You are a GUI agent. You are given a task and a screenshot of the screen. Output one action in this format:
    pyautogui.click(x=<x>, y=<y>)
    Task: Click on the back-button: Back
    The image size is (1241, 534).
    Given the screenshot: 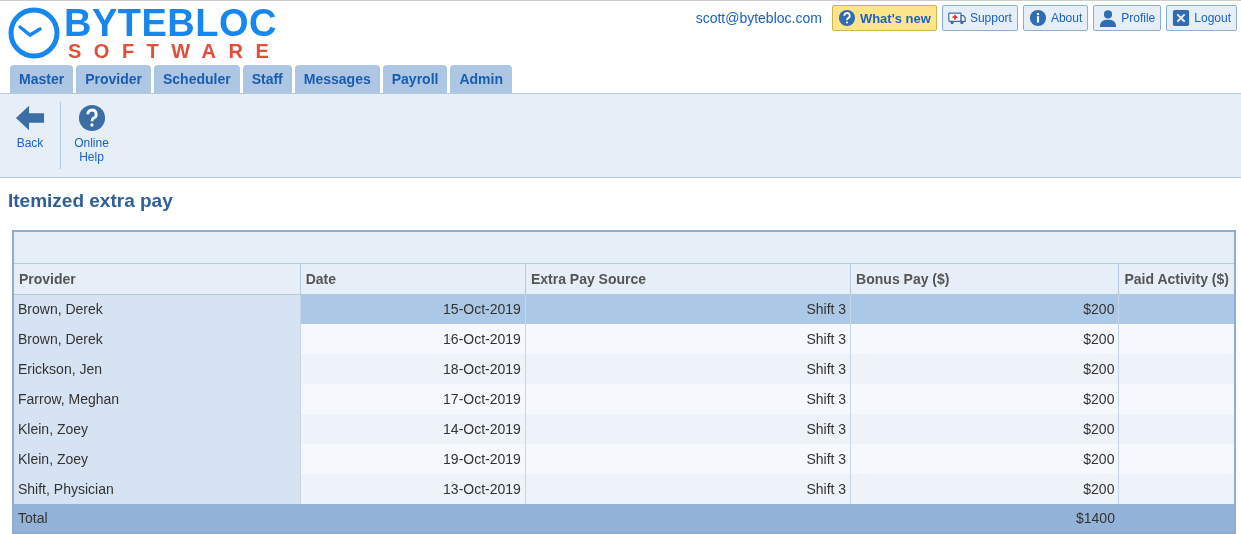 What is the action you would take?
    pyautogui.click(x=30, y=135)
    